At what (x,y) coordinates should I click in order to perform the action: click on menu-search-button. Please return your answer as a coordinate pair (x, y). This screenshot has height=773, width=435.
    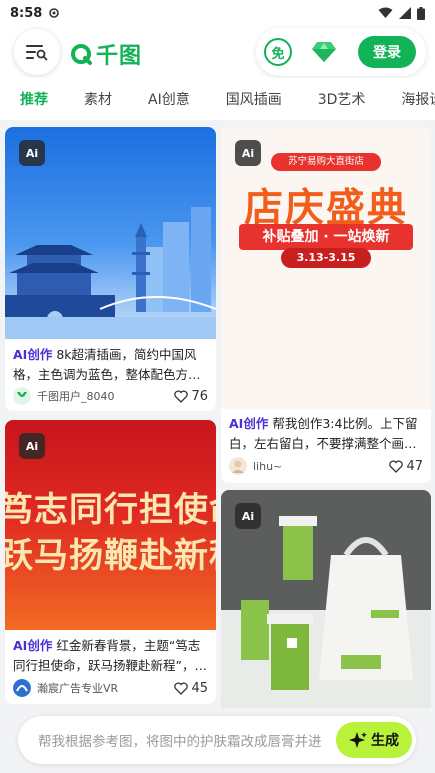
    Looking at the image, I should click on (37, 52).